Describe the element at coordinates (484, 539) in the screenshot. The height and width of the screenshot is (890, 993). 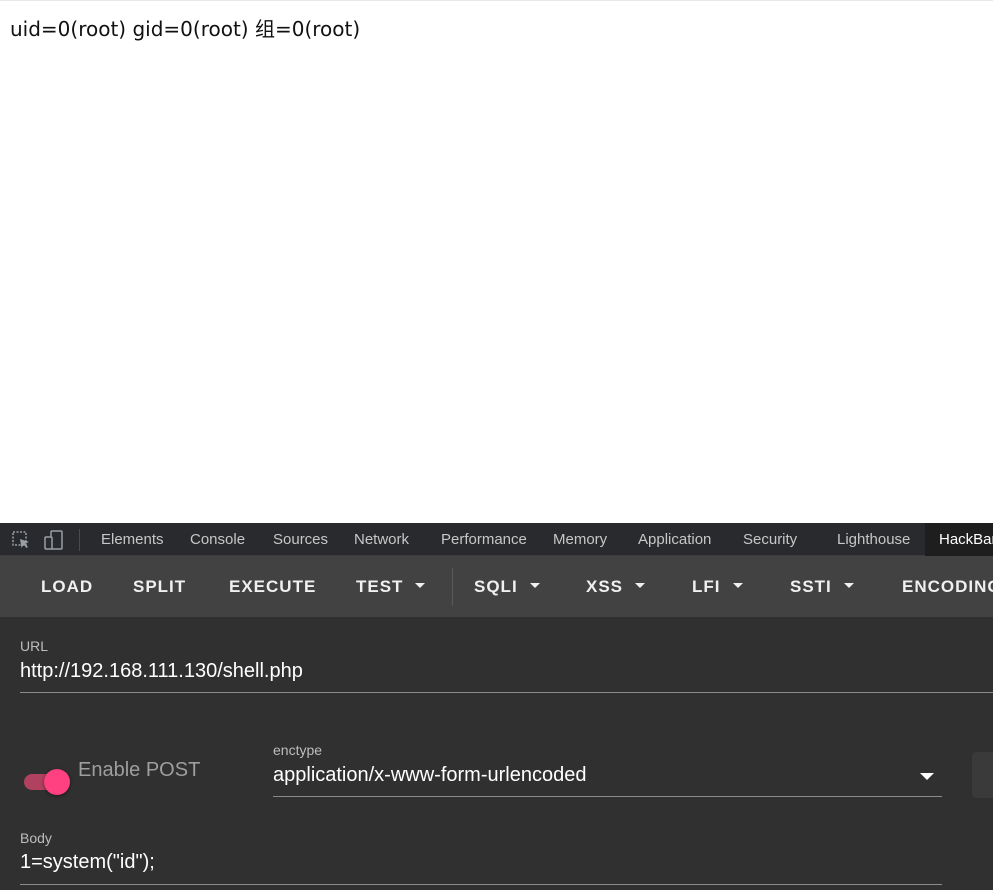
I see `tab-performance: Performance` at that location.